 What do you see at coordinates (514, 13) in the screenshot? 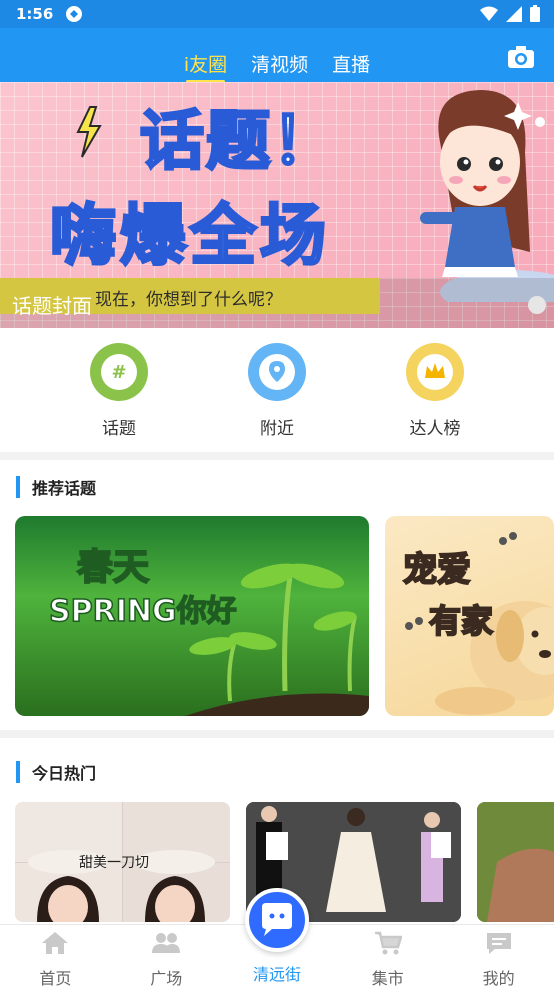
I see `signal-icon` at bounding box center [514, 13].